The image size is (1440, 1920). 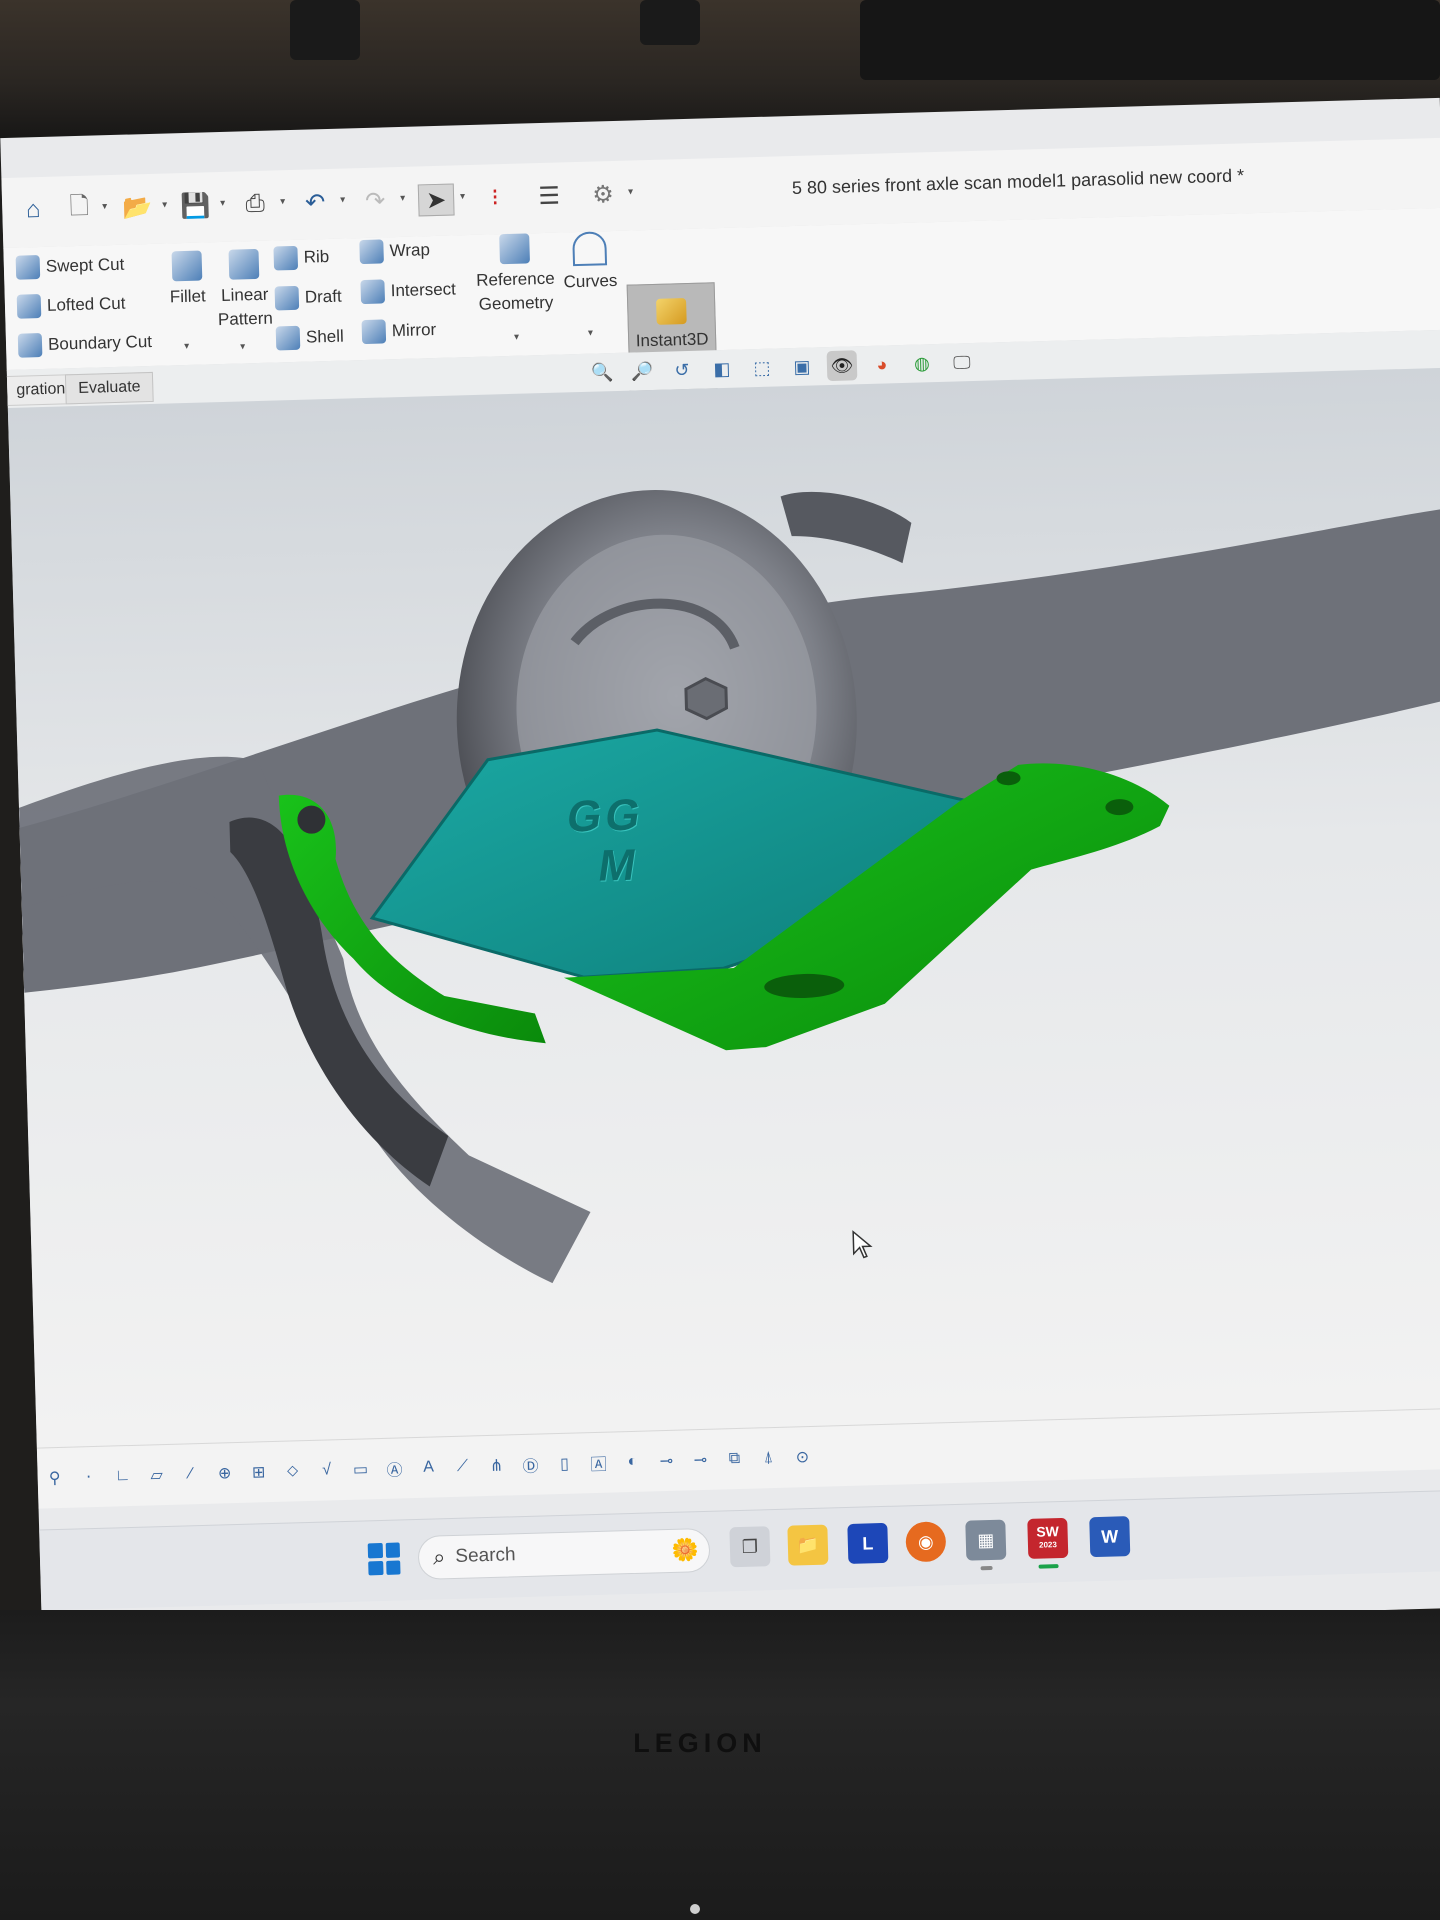 I want to click on file-properties-icon: ☰, so click(x=549, y=195).